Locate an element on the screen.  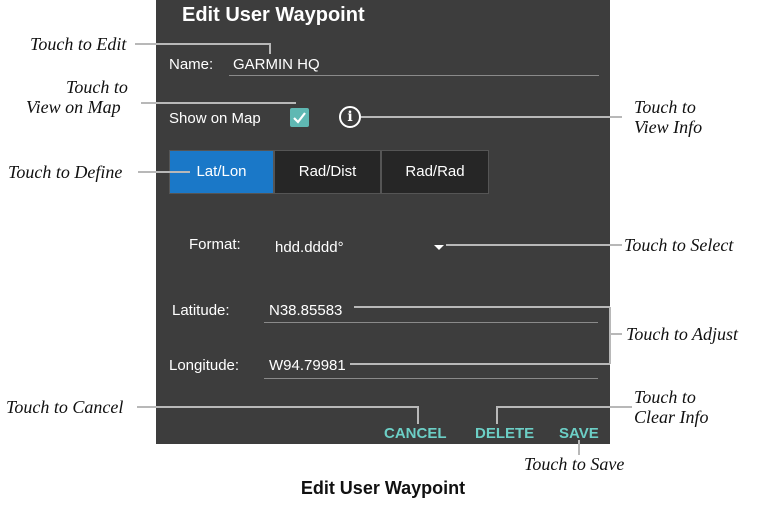
callout-touch-to-define: Touch to Define is located at coordinates (65, 172).